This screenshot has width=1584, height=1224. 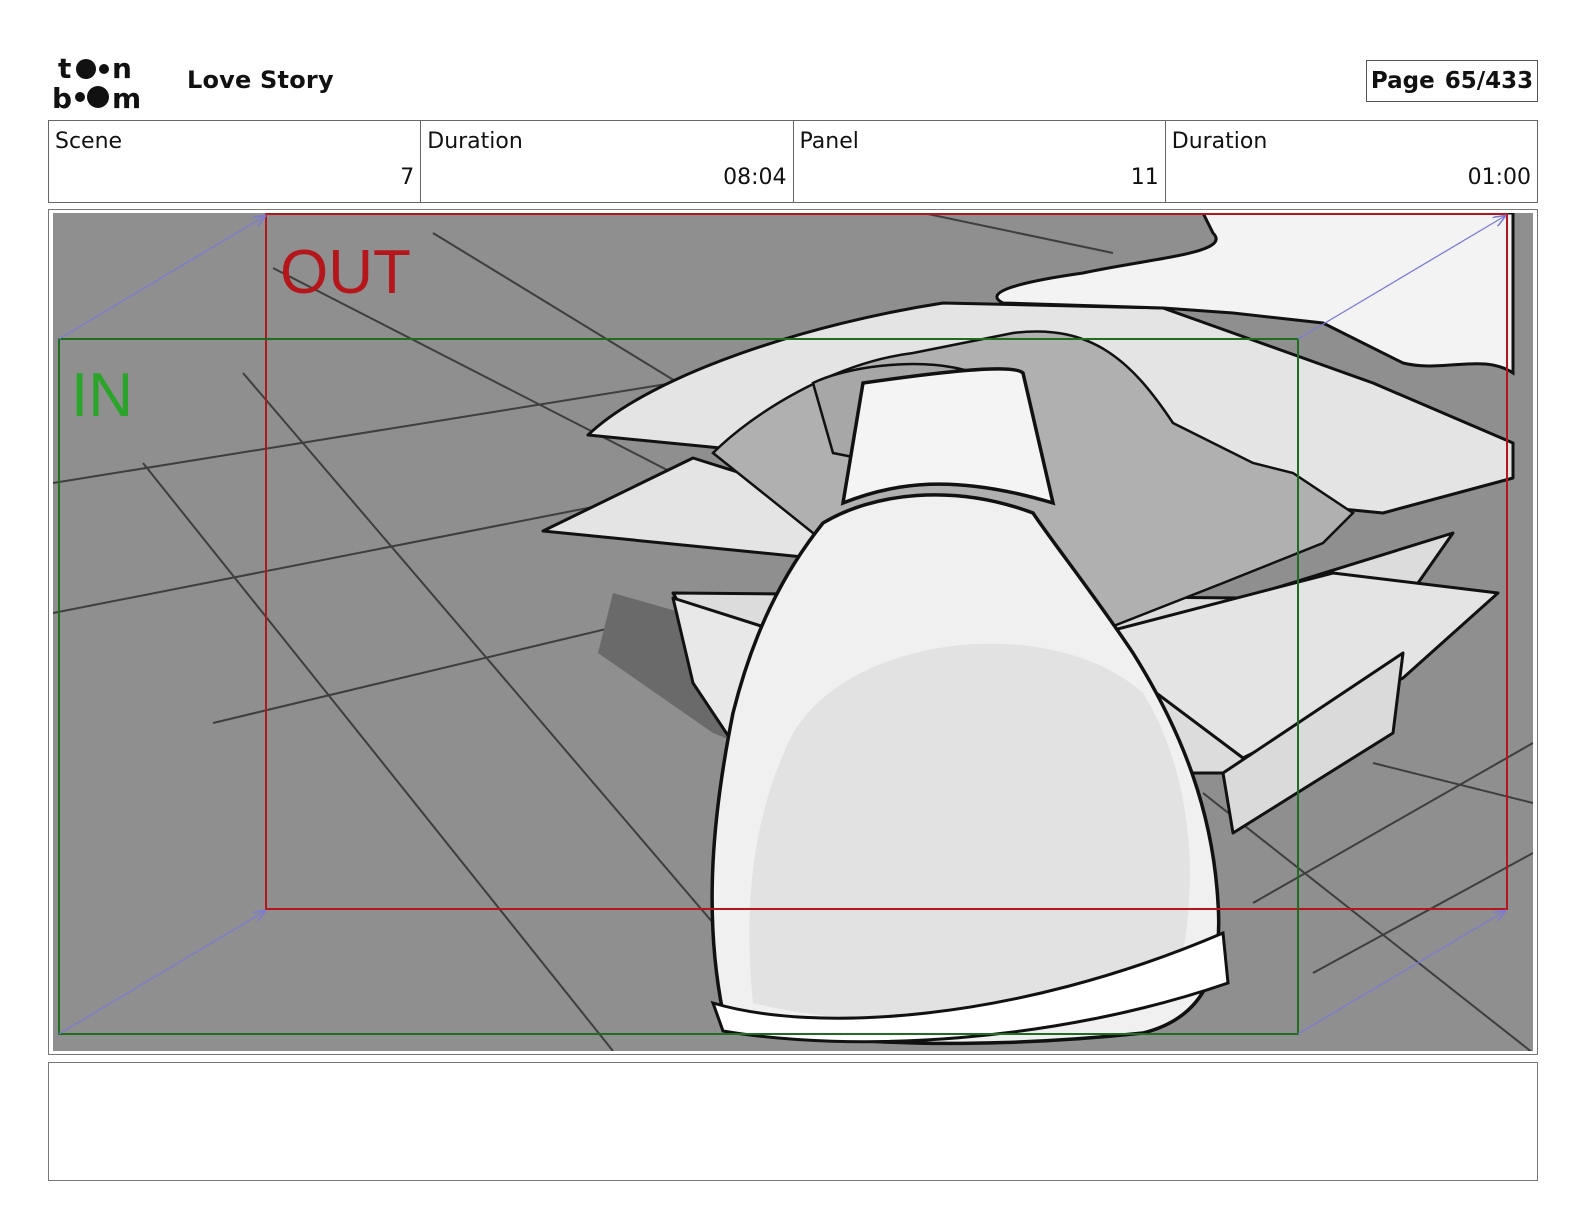 What do you see at coordinates (755, 177) in the screenshot?
I see `scene-duration-value: 08:04` at bounding box center [755, 177].